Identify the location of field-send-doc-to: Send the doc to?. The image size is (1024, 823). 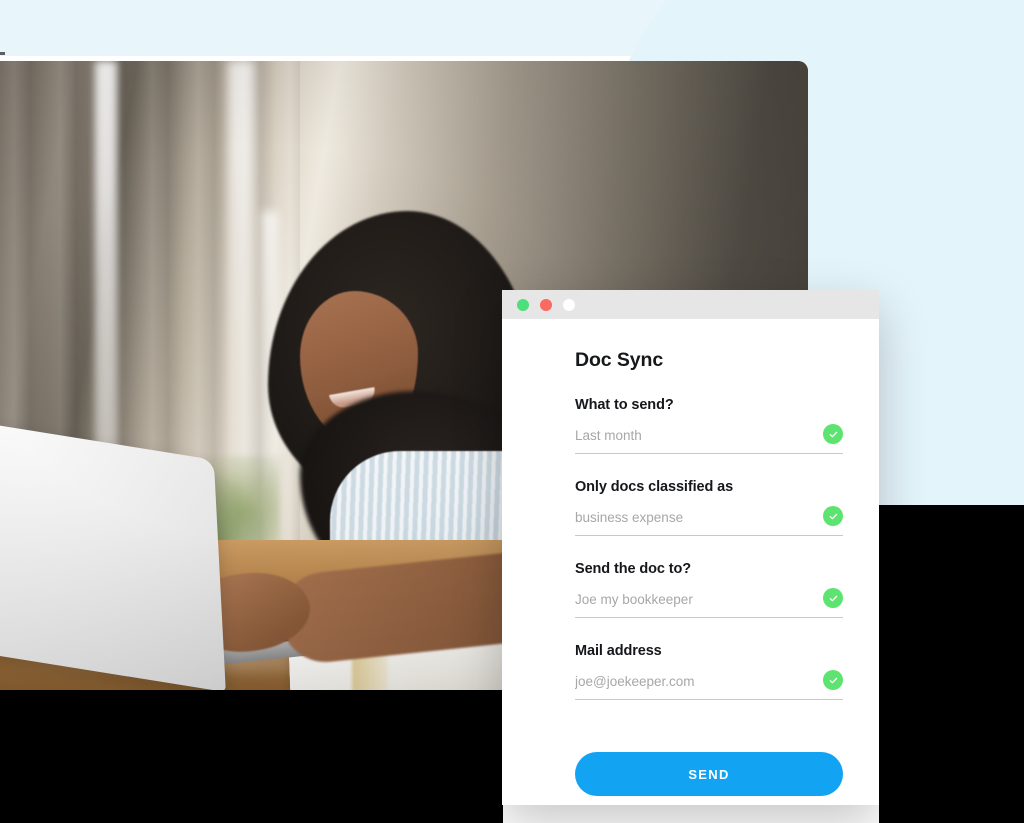
(709, 589).